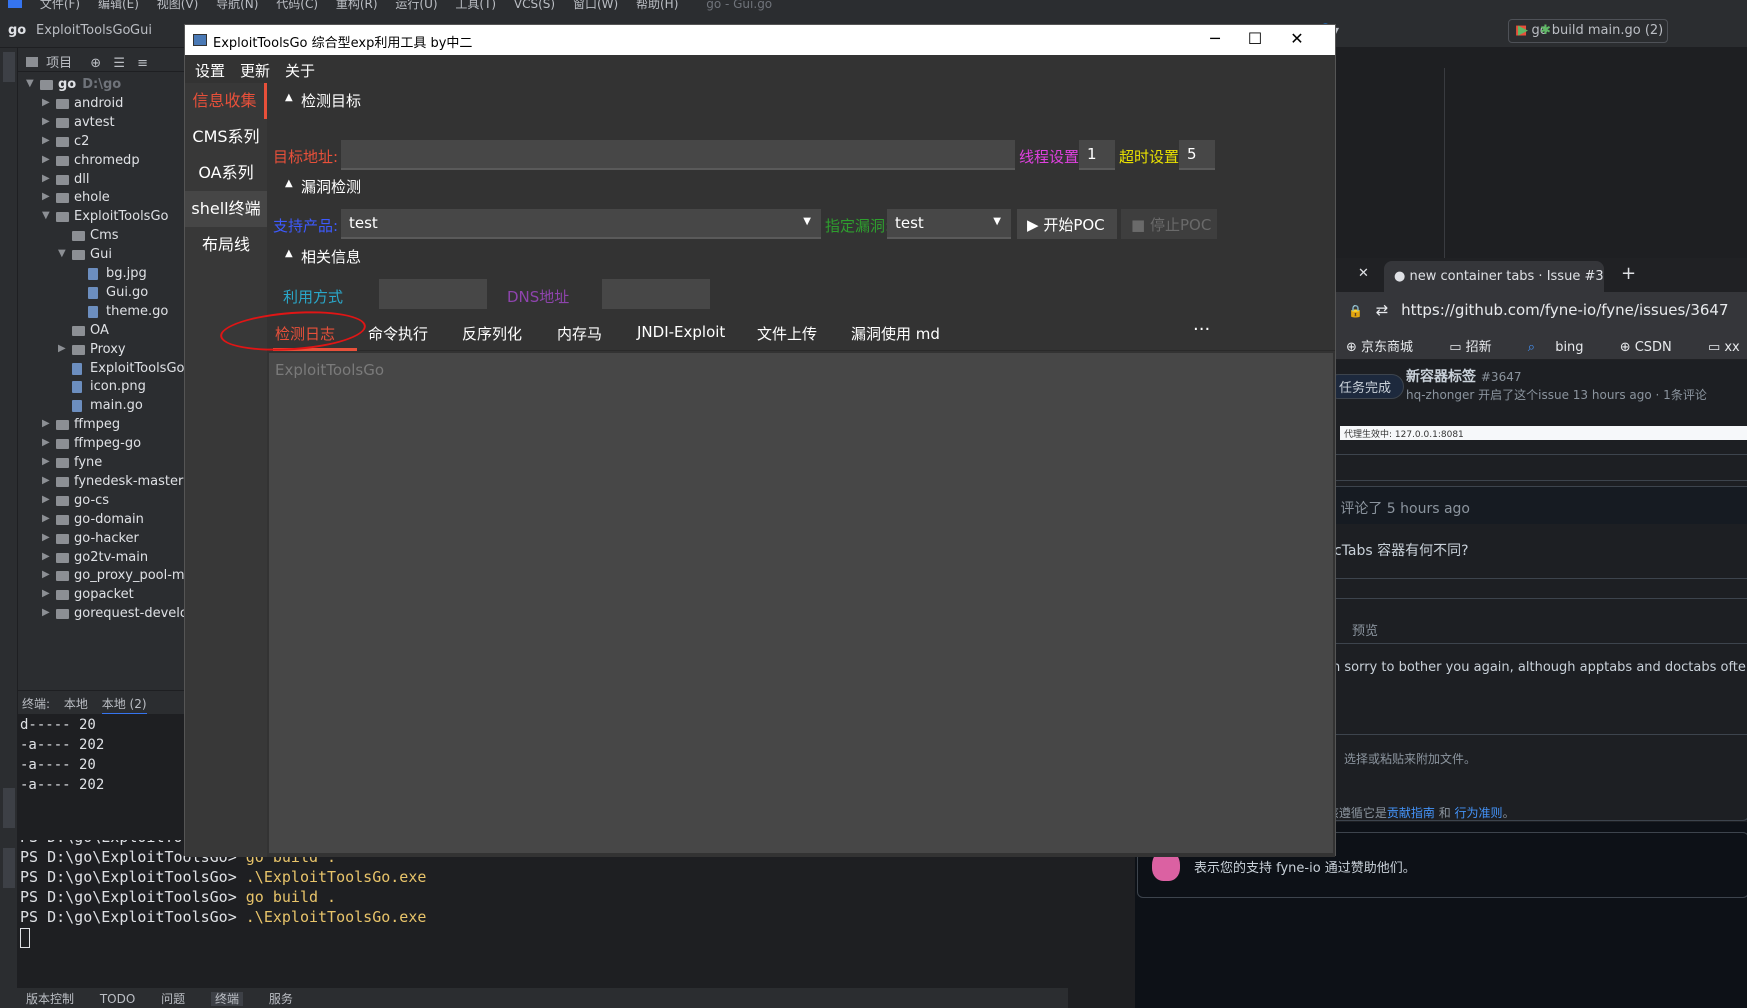 Image resolution: width=1747 pixels, height=1008 pixels. I want to click on accordion-related-info: ▲ 相关信息, so click(801, 256).